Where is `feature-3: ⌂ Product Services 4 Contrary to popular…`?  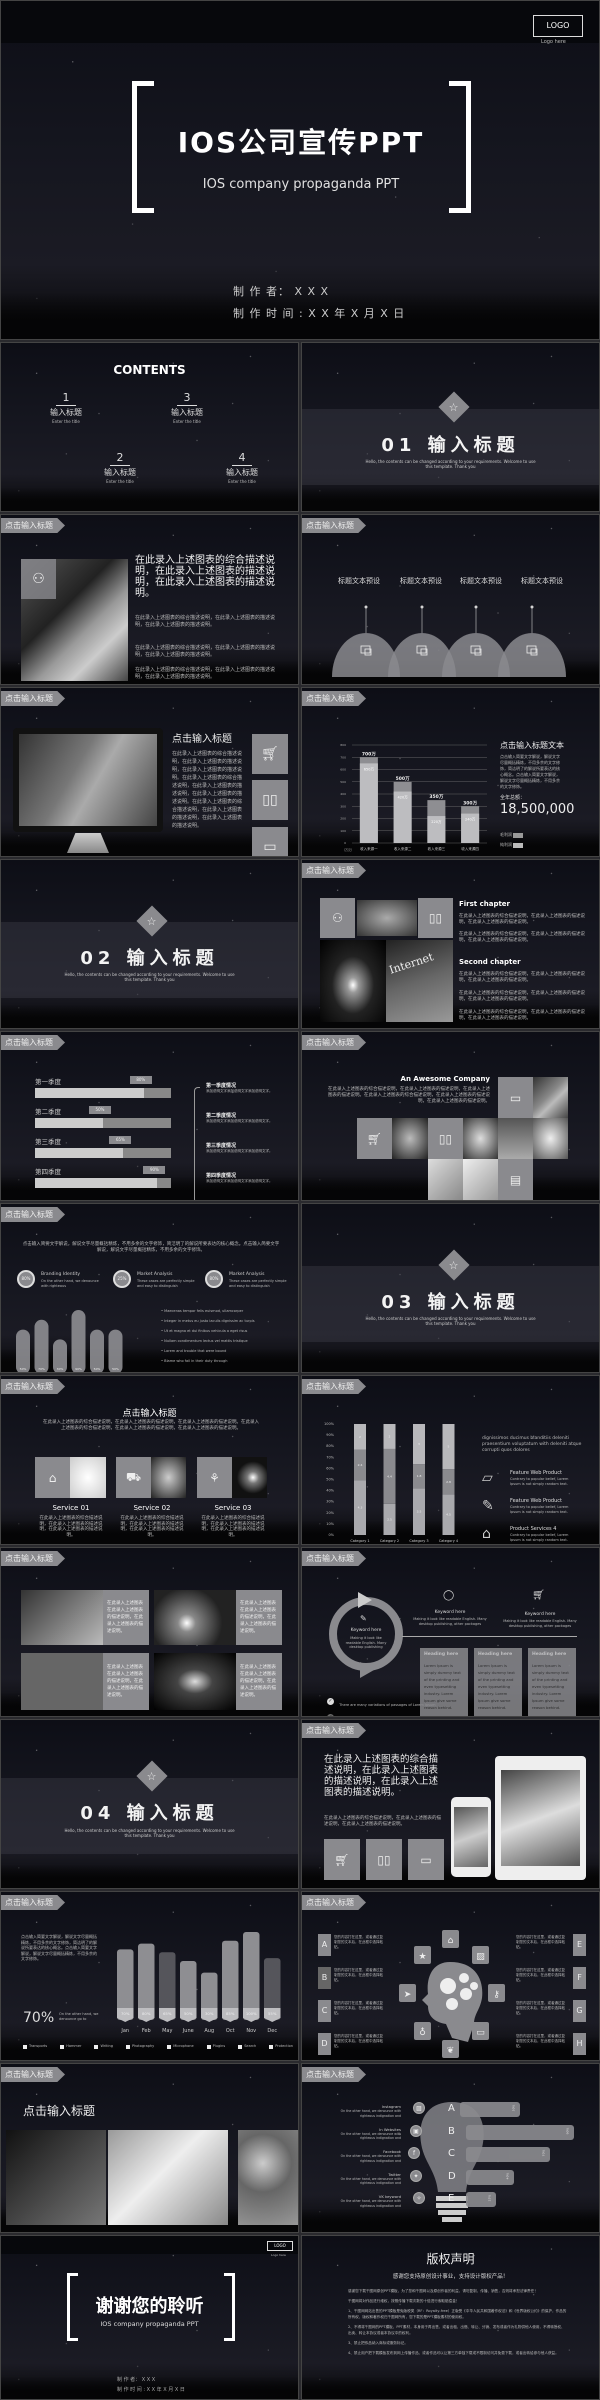 feature-3: ⌂ Product Services 4 Contrary to popular… is located at coordinates (535, 1535).